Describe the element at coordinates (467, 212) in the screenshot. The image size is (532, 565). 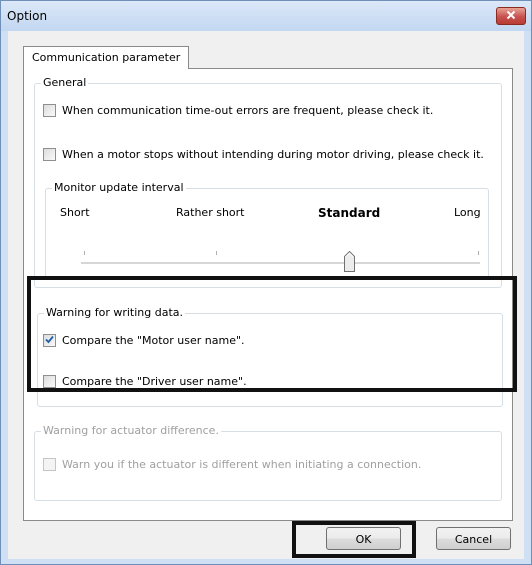
I see `level-long-label: Long` at that location.